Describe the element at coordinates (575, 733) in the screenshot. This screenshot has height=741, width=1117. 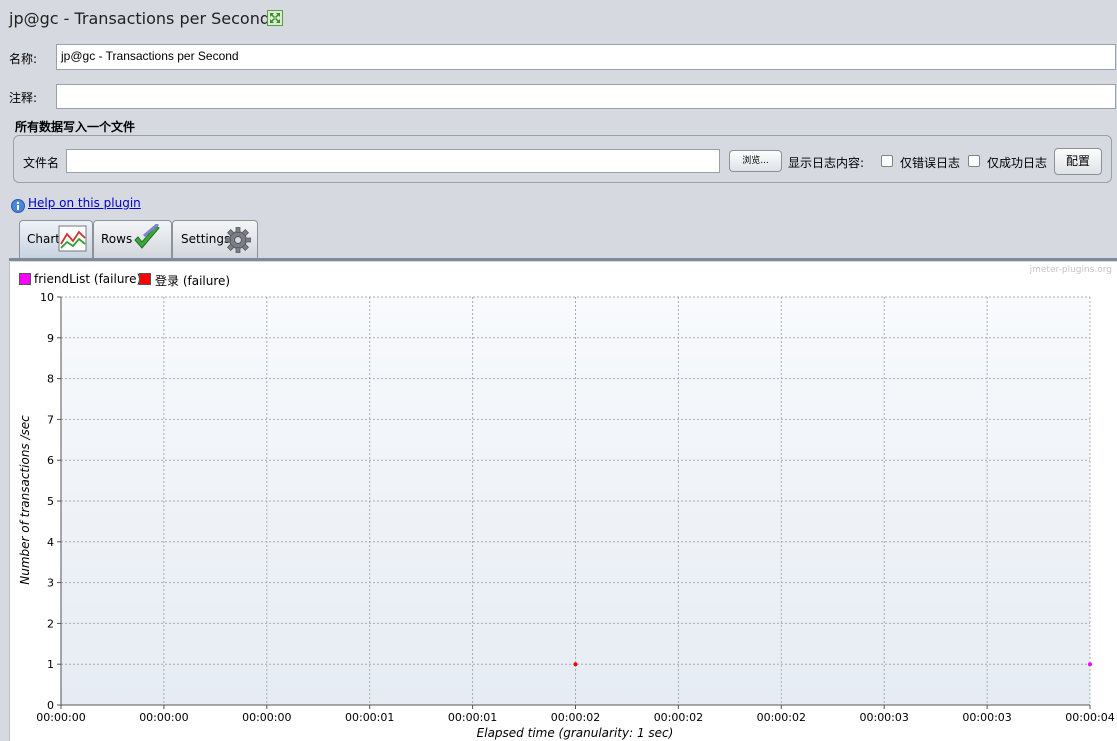
I see `x-axis-title: Elapsed time (granularity: 1 sec)` at that location.